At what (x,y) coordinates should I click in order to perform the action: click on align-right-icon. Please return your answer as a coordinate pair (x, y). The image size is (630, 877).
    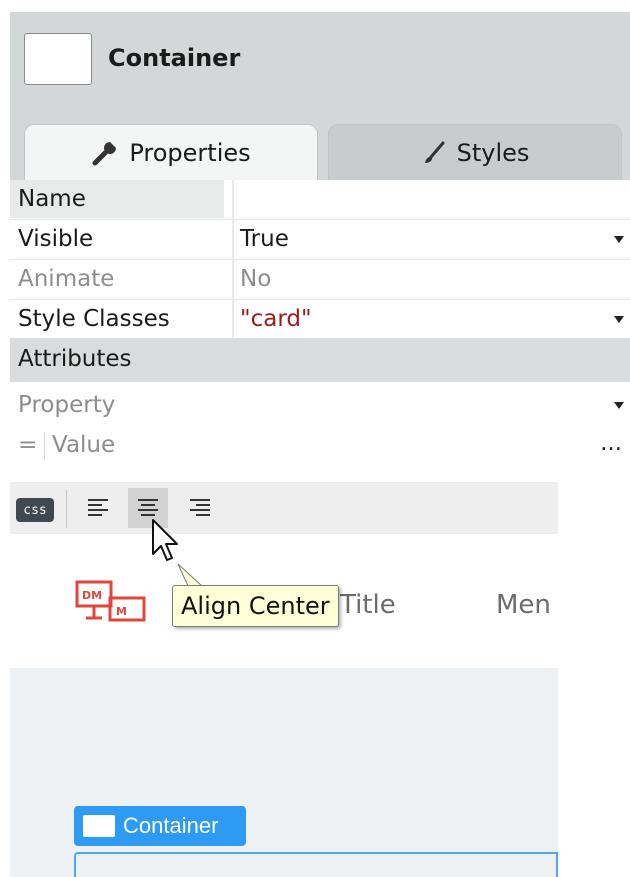
    Looking at the image, I should click on (200, 507).